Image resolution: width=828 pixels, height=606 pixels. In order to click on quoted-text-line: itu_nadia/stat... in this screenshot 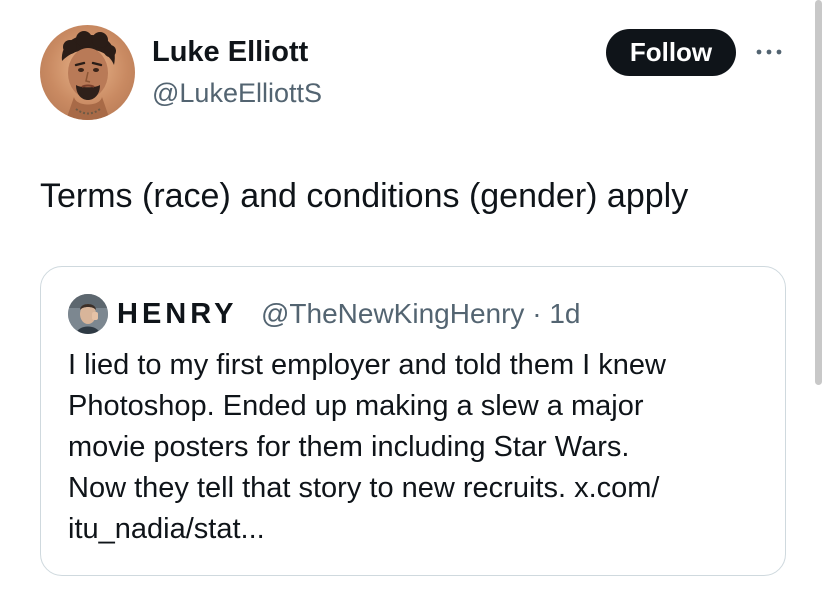, I will do `click(166, 529)`.